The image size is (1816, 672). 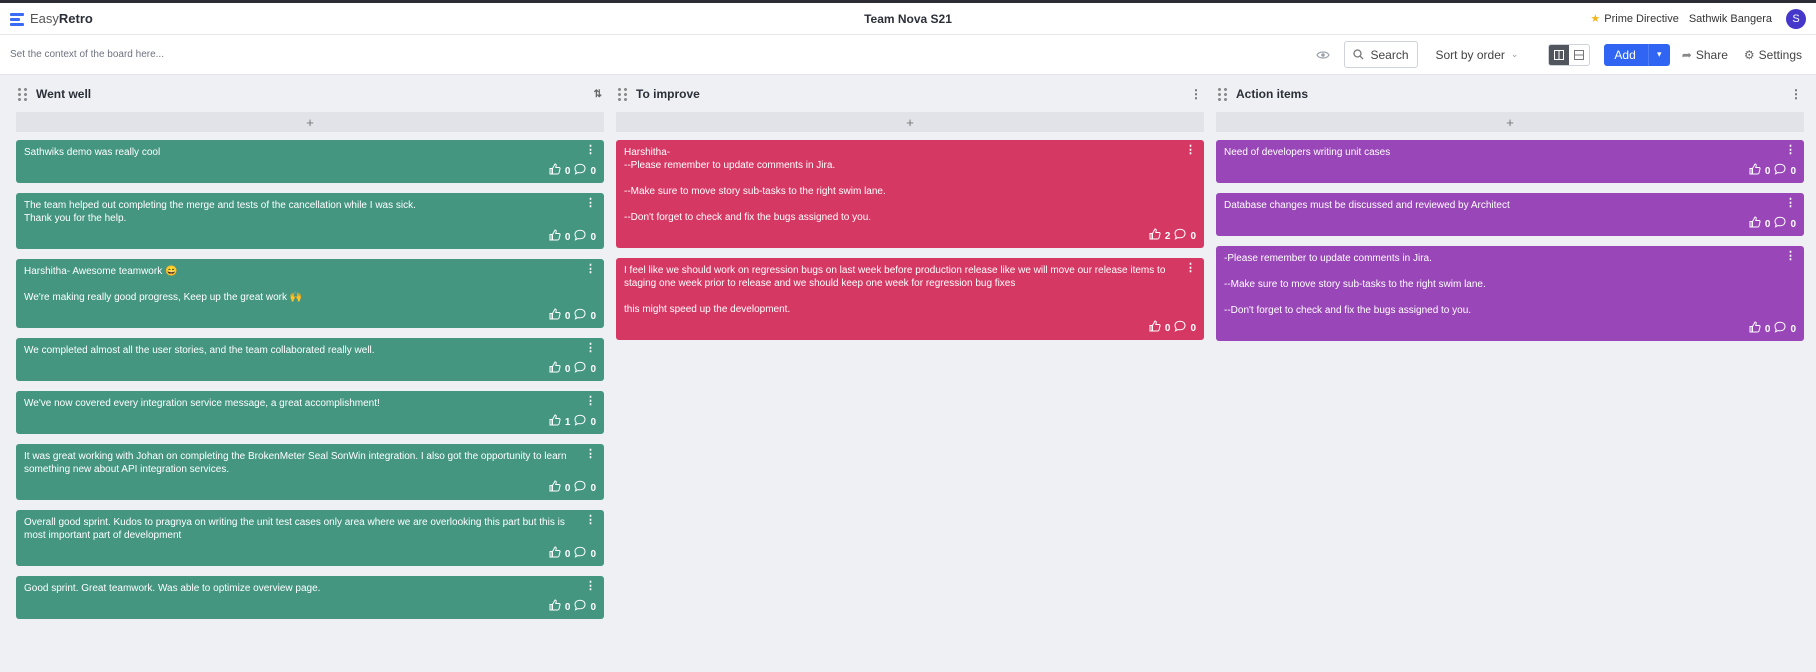 What do you see at coordinates (1358, 54) in the screenshot?
I see `search-icon` at bounding box center [1358, 54].